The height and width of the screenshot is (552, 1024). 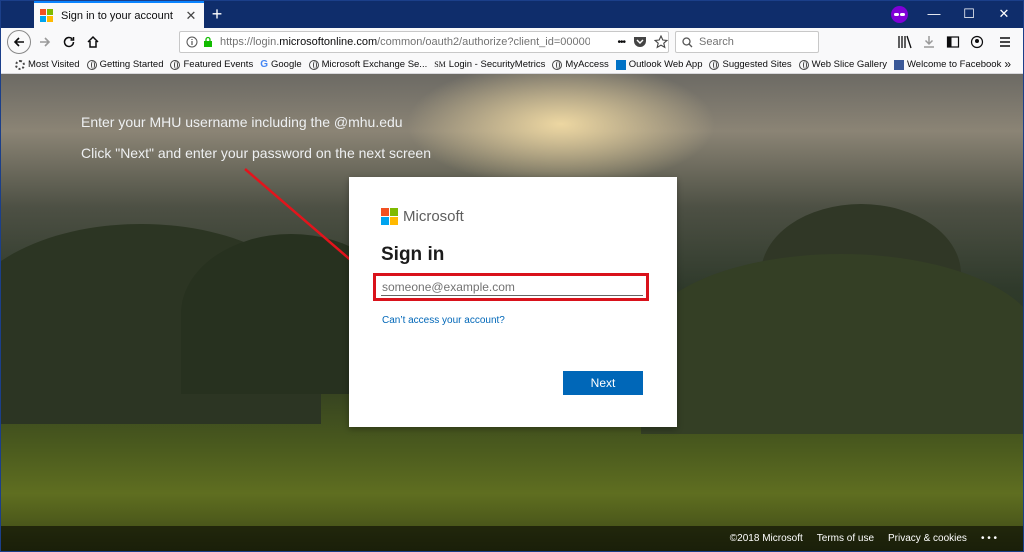 I want to click on bookmark-item: Most Visited, so click(x=47, y=64).